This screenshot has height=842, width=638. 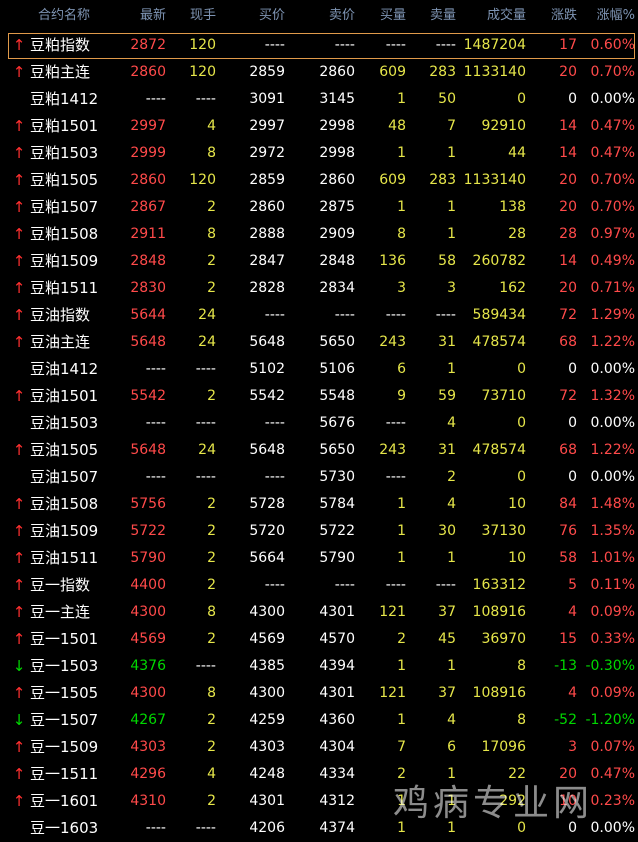 What do you see at coordinates (137, 16) in the screenshot?
I see `header-last-price: 最新` at bounding box center [137, 16].